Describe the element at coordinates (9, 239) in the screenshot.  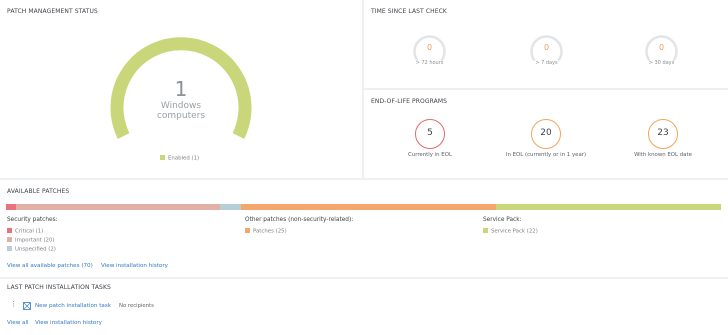
I see `important-swatch` at that location.